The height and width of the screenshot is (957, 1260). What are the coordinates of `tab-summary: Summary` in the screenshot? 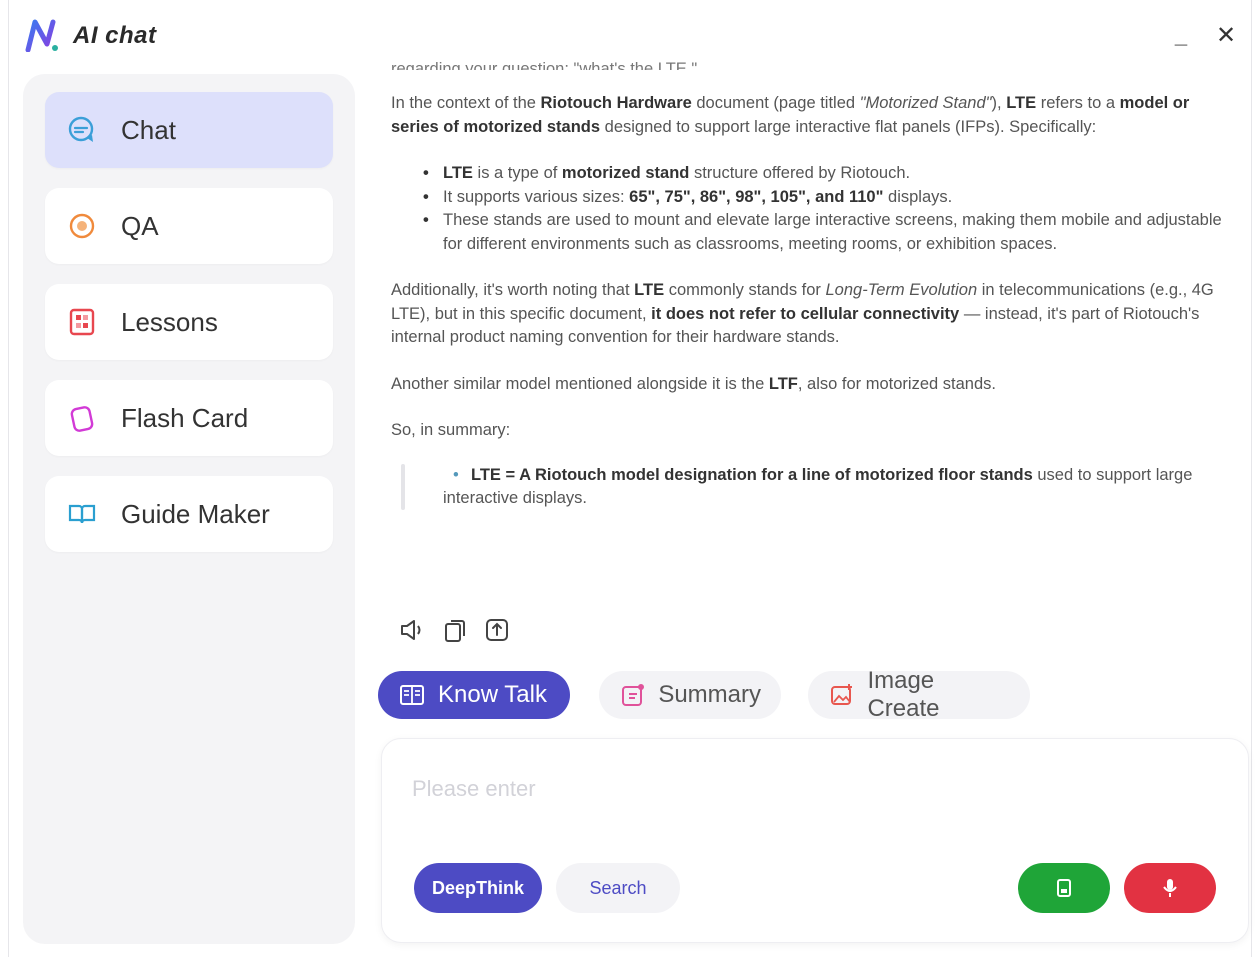 It's located at (690, 695).